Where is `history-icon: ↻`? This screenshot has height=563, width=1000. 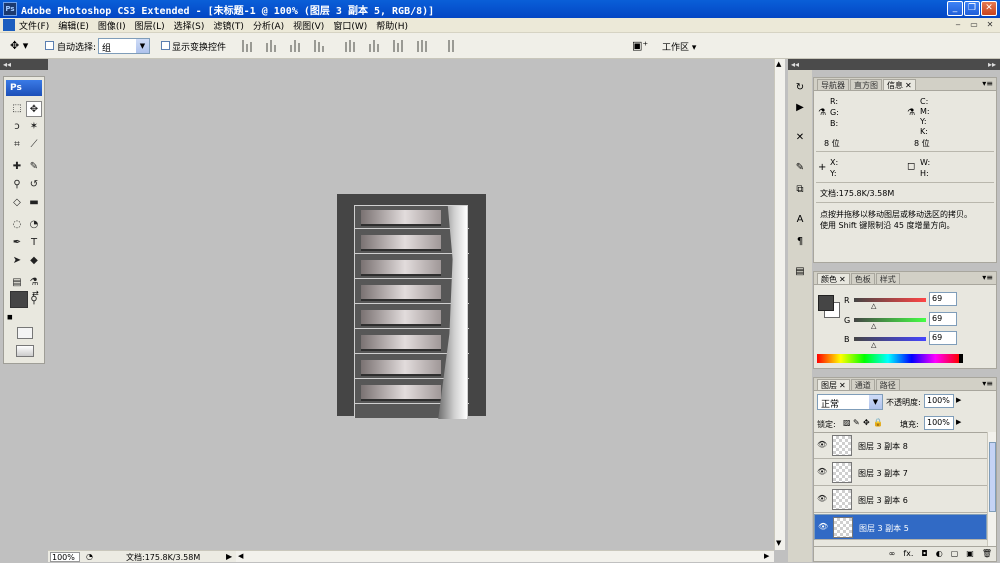
history-icon: ↻ is located at coordinates (800, 90).